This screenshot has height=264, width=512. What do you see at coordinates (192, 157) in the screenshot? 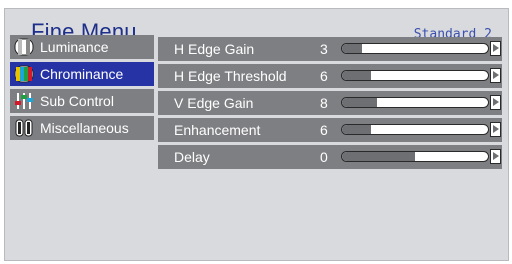
I see `param-label: Delay` at bounding box center [192, 157].